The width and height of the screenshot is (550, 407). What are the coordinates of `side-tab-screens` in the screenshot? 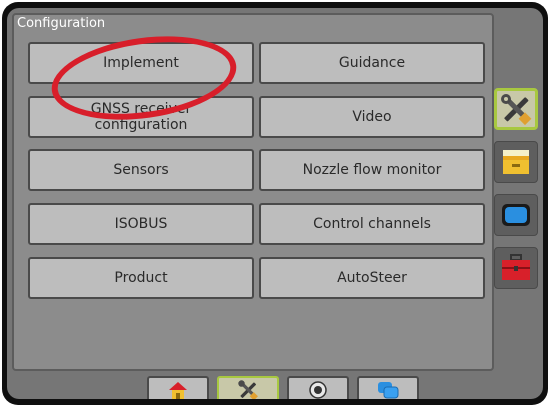 It's located at (516, 215).